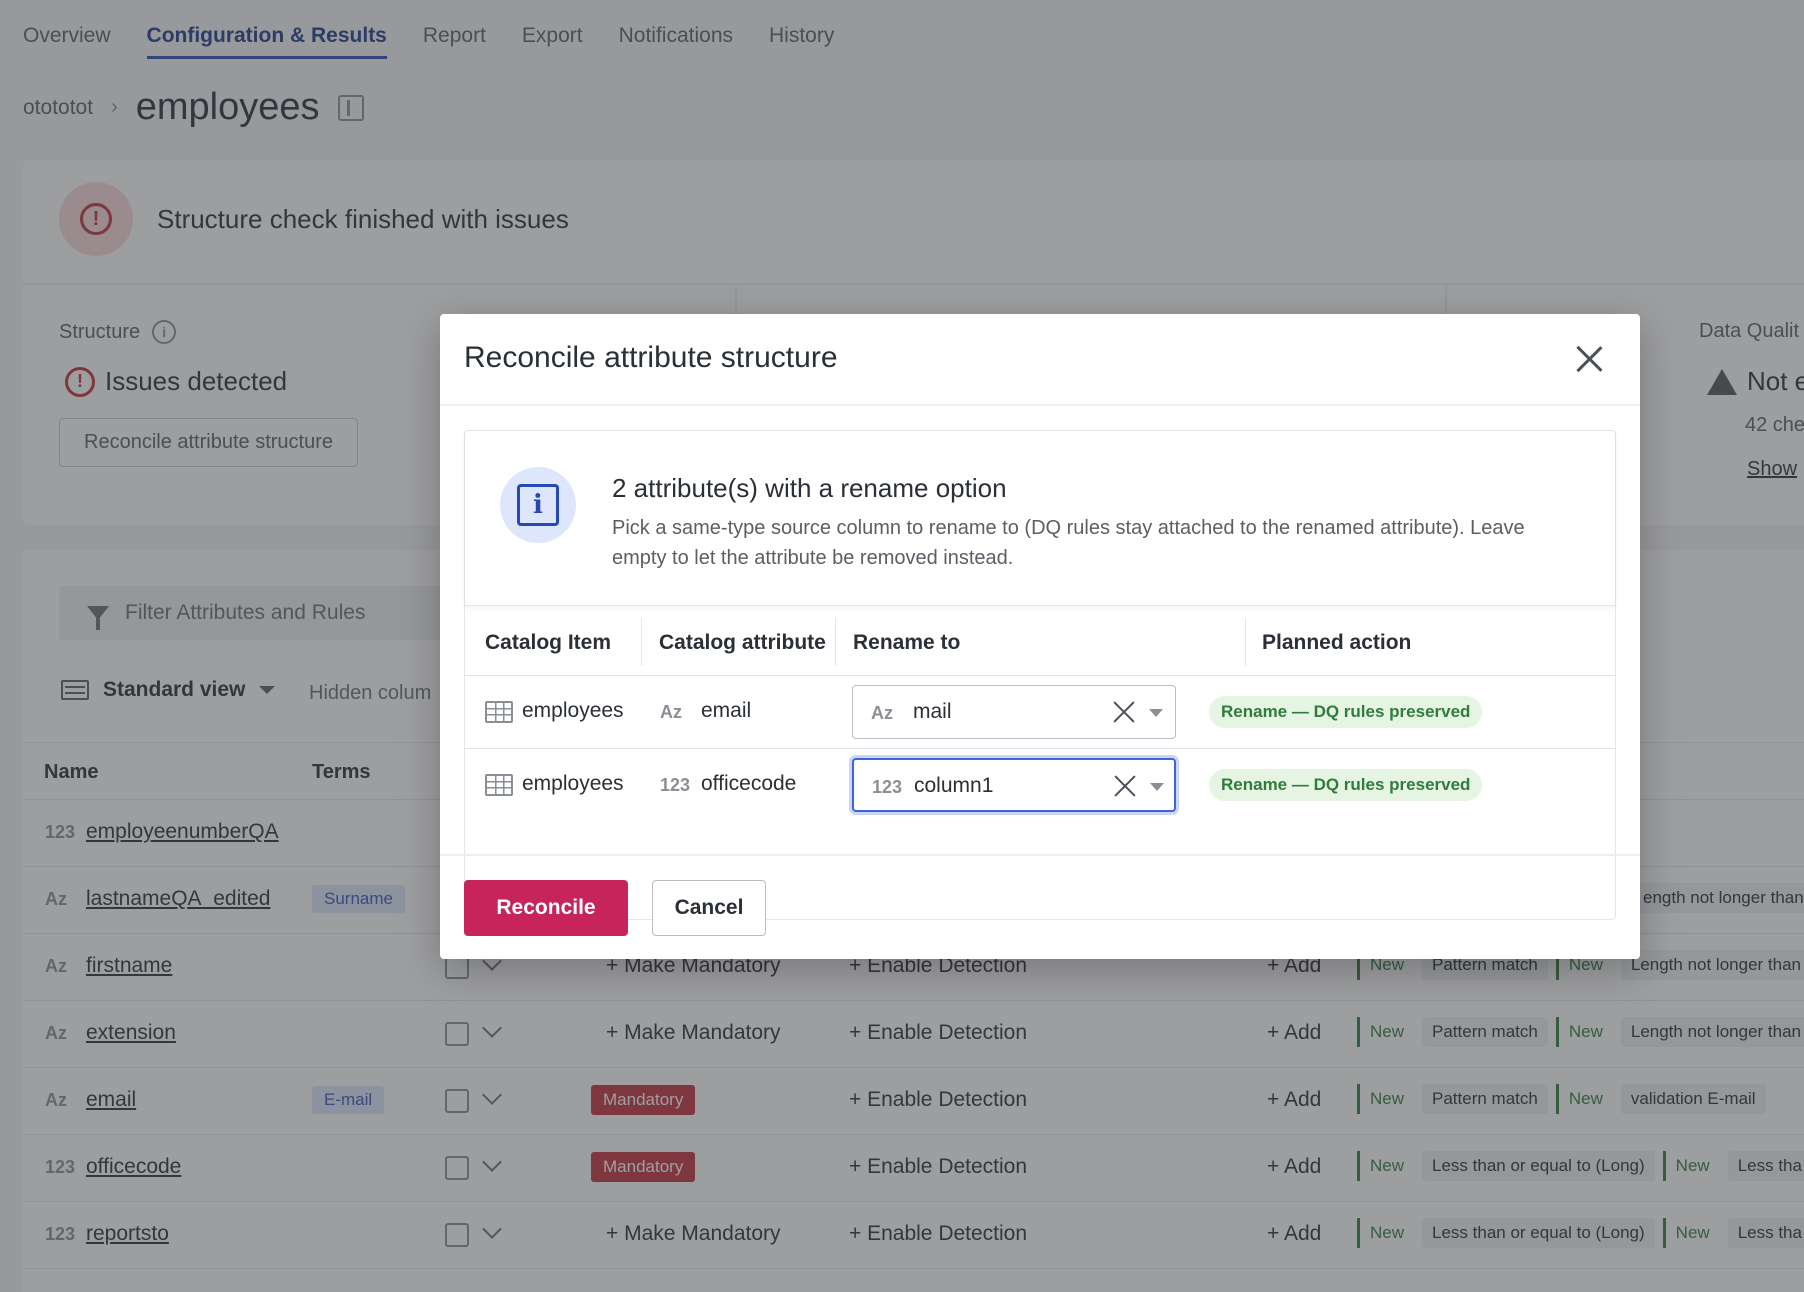 The width and height of the screenshot is (1804, 1292). Describe the element at coordinates (749, 783) in the screenshot. I see `catalog-attribute: officecode` at that location.